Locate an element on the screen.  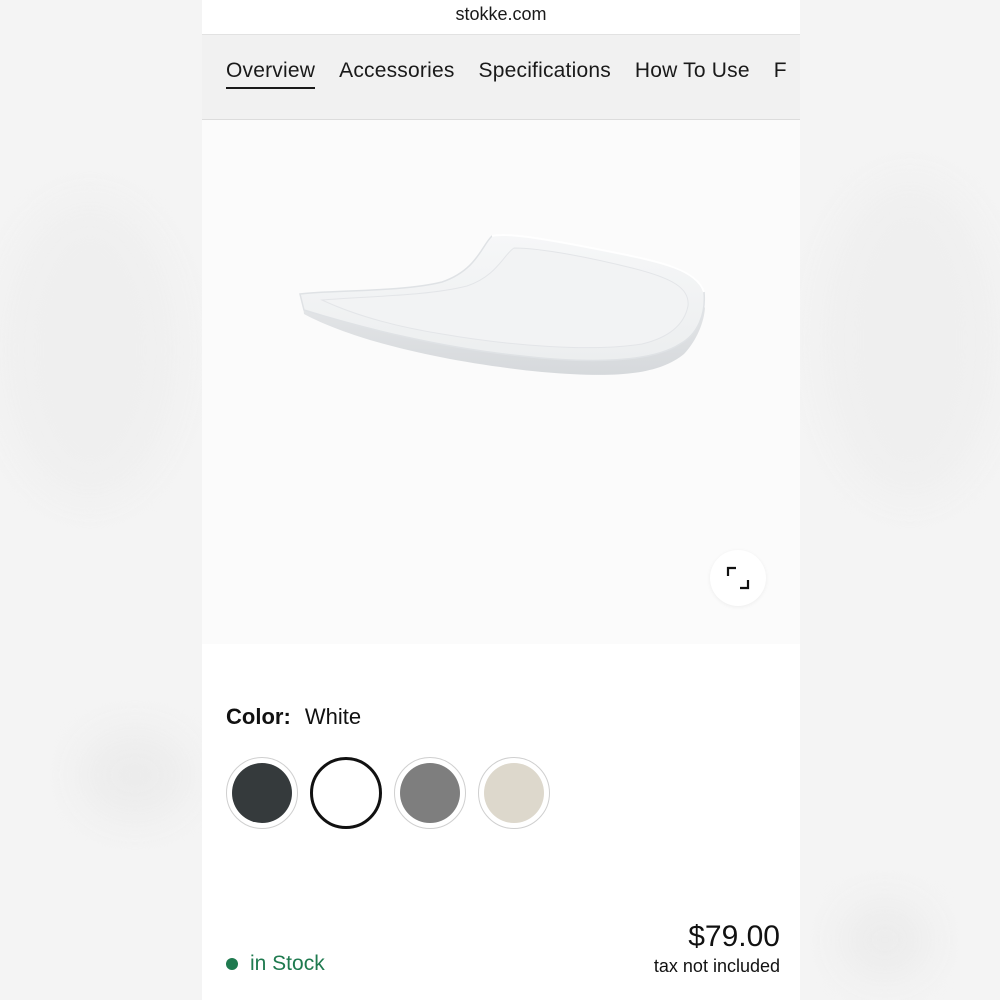
swatch-black is located at coordinates (262, 793).